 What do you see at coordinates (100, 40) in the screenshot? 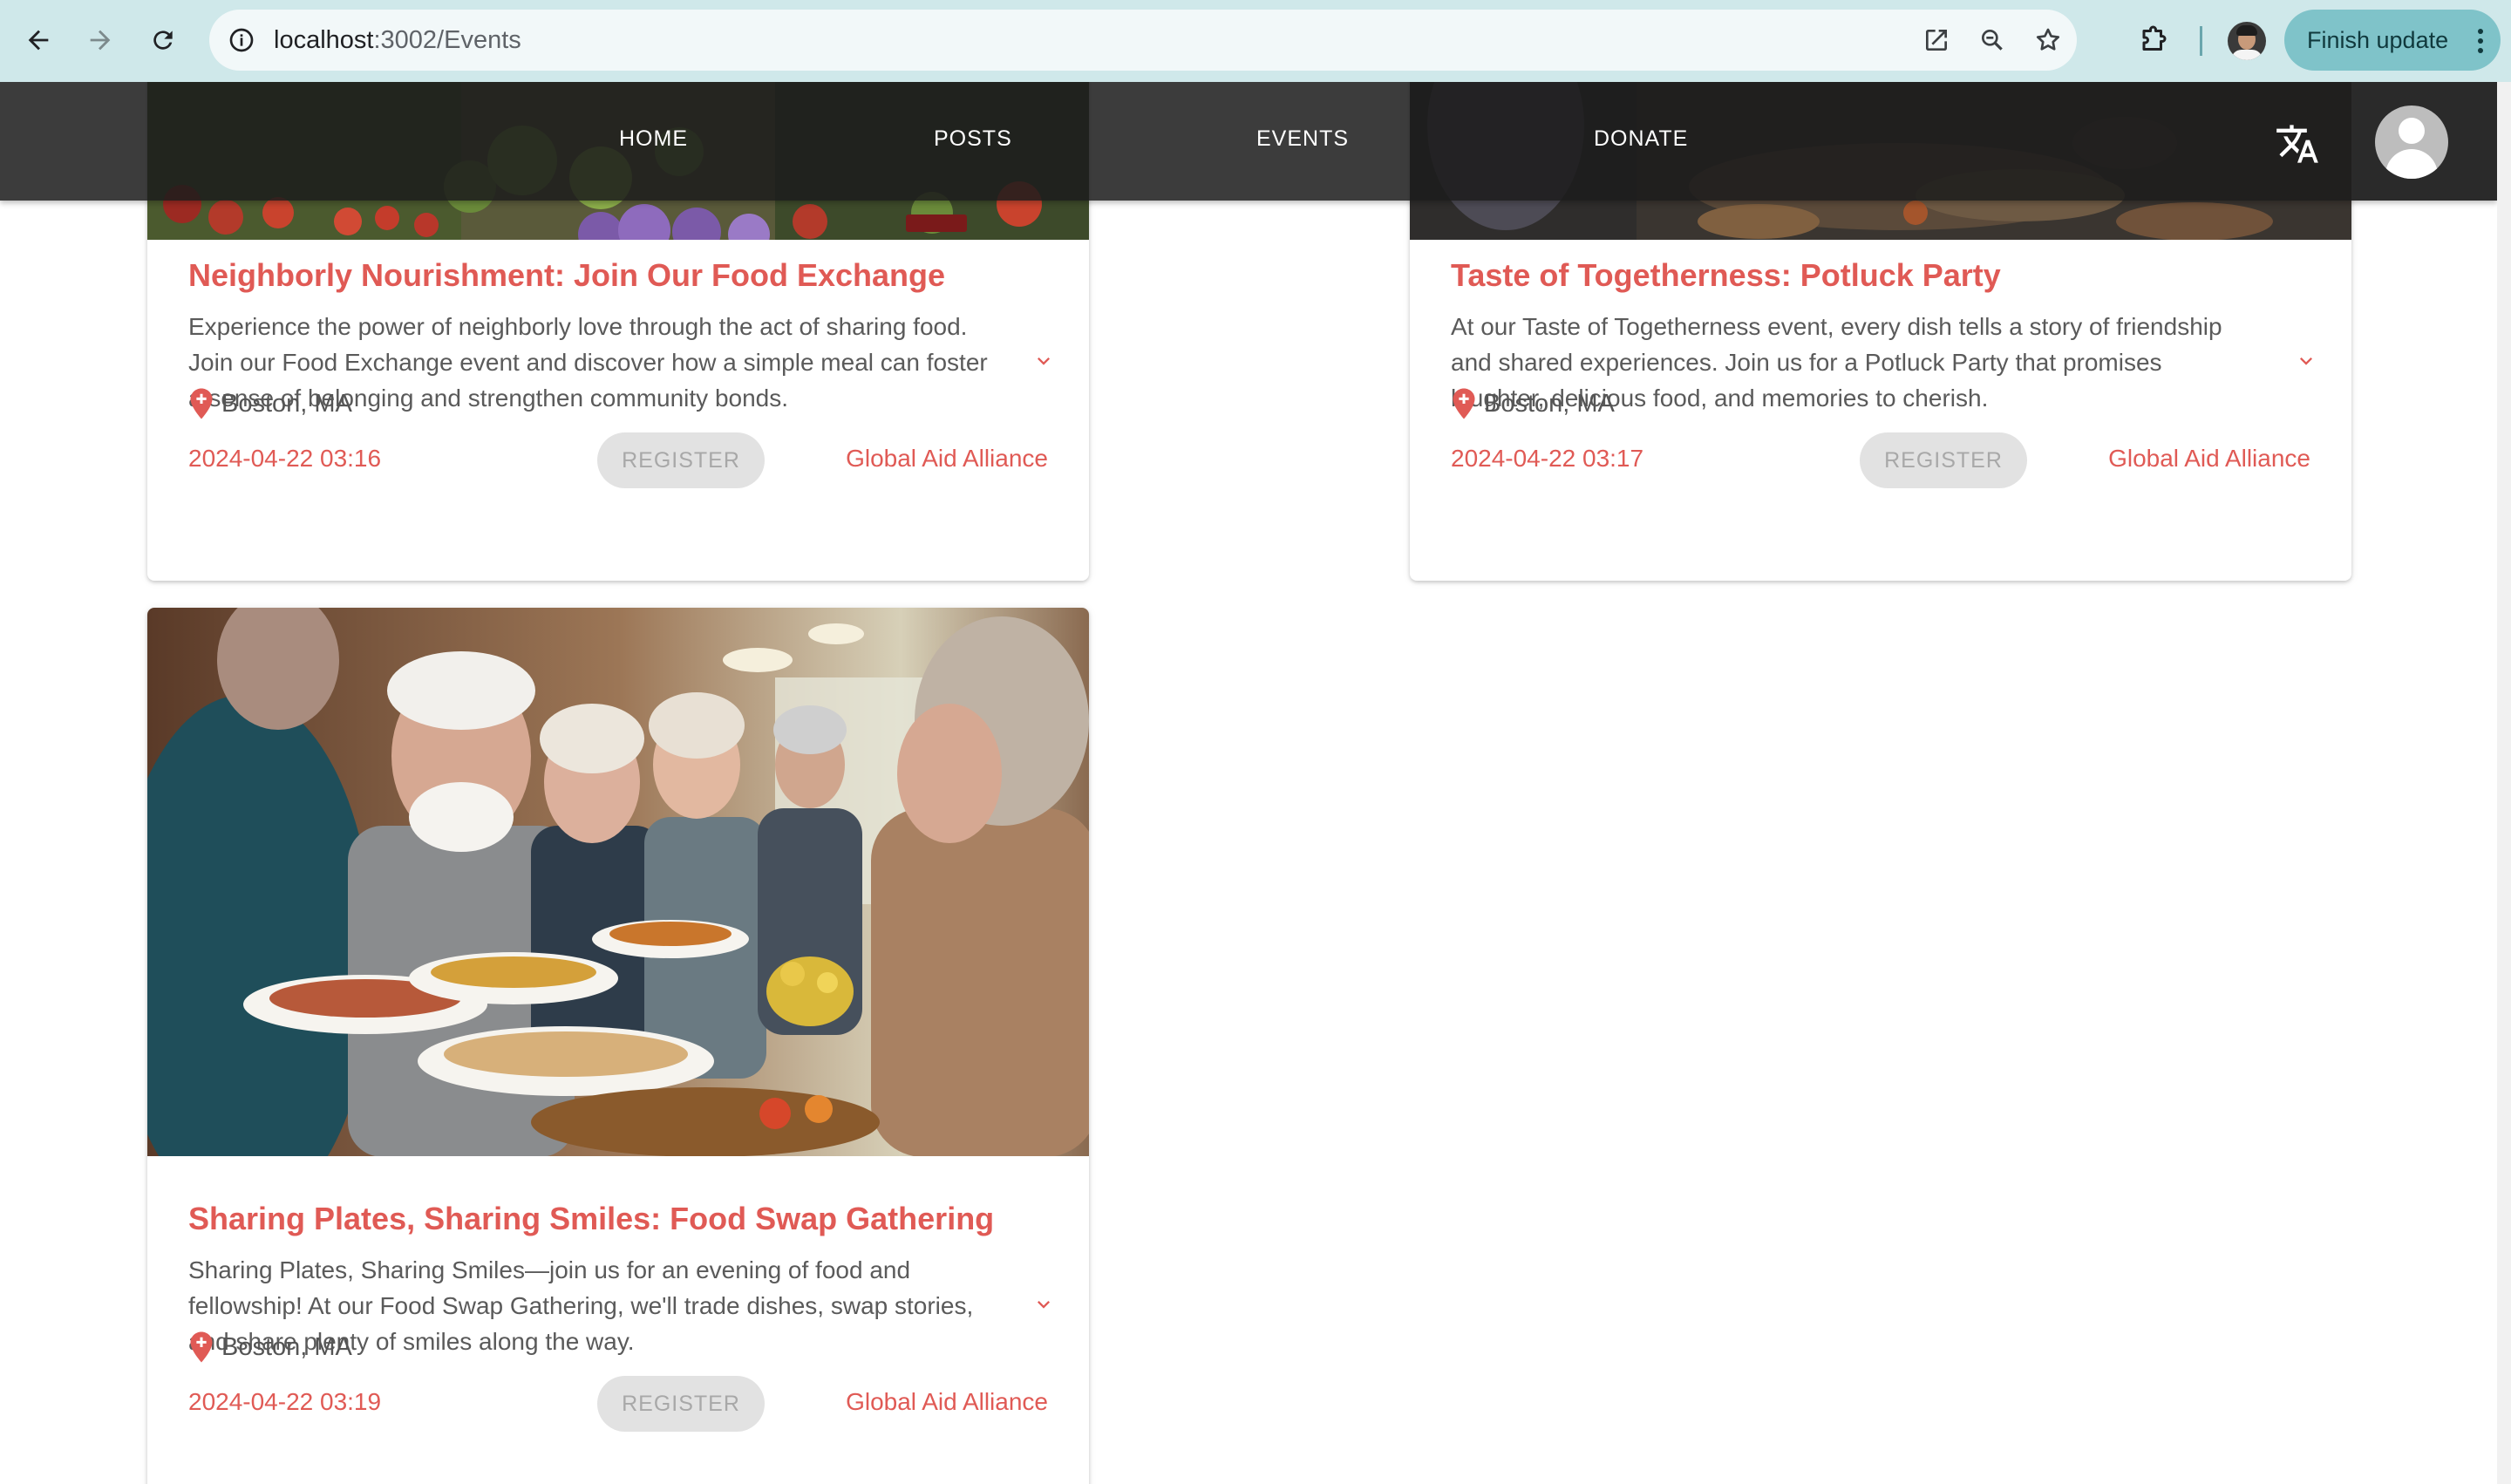
I see `forward-arrow-icon` at bounding box center [100, 40].